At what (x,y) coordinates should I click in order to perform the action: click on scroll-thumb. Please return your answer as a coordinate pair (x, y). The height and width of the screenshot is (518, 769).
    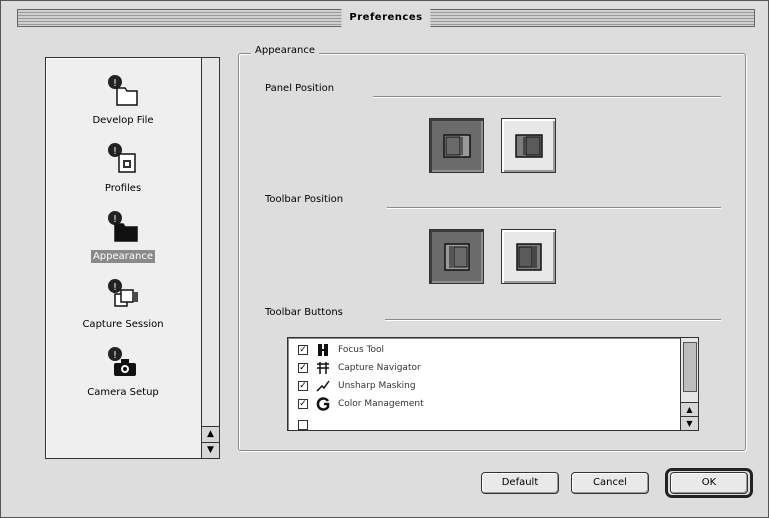
    Looking at the image, I should click on (690, 367).